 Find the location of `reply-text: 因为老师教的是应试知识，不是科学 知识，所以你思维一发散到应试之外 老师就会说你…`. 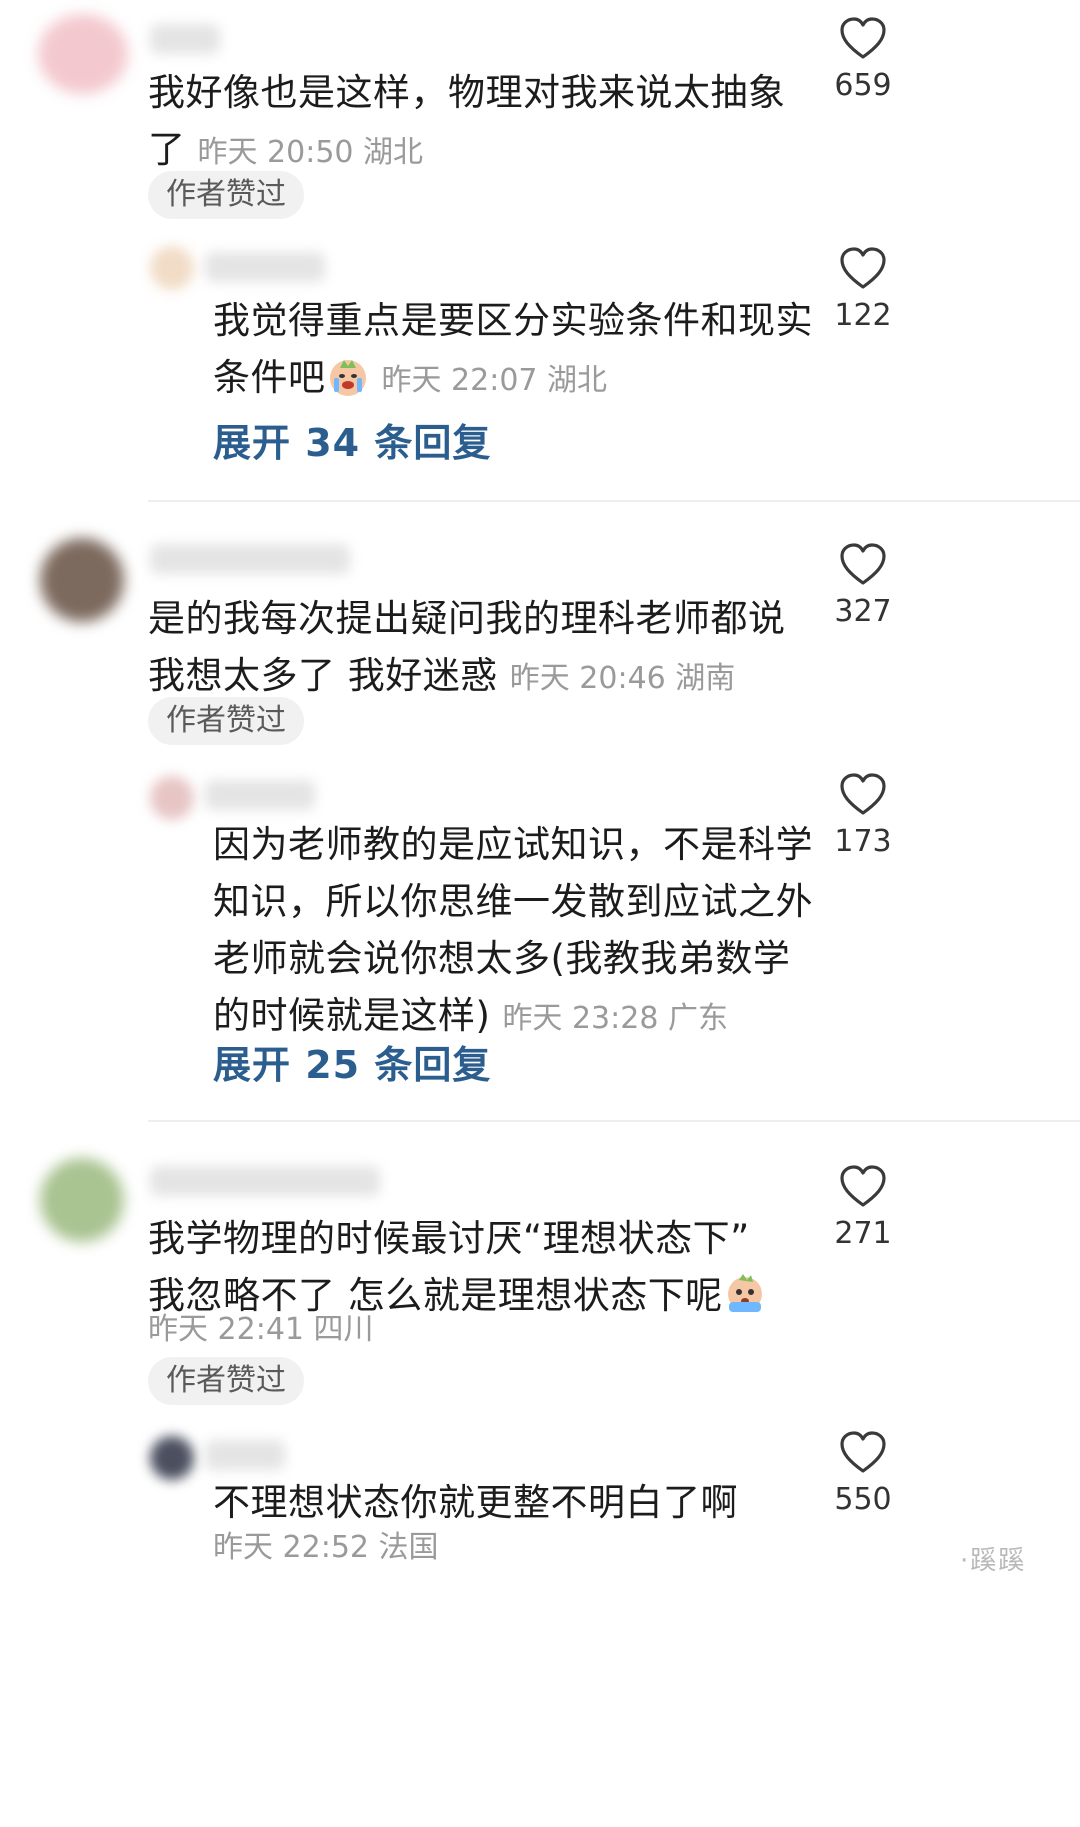

reply-text: 因为老师教的是应试知识，不是科学 知识，所以你思维一发散到应试之外 老师就会说你… is located at coordinates (513, 930).